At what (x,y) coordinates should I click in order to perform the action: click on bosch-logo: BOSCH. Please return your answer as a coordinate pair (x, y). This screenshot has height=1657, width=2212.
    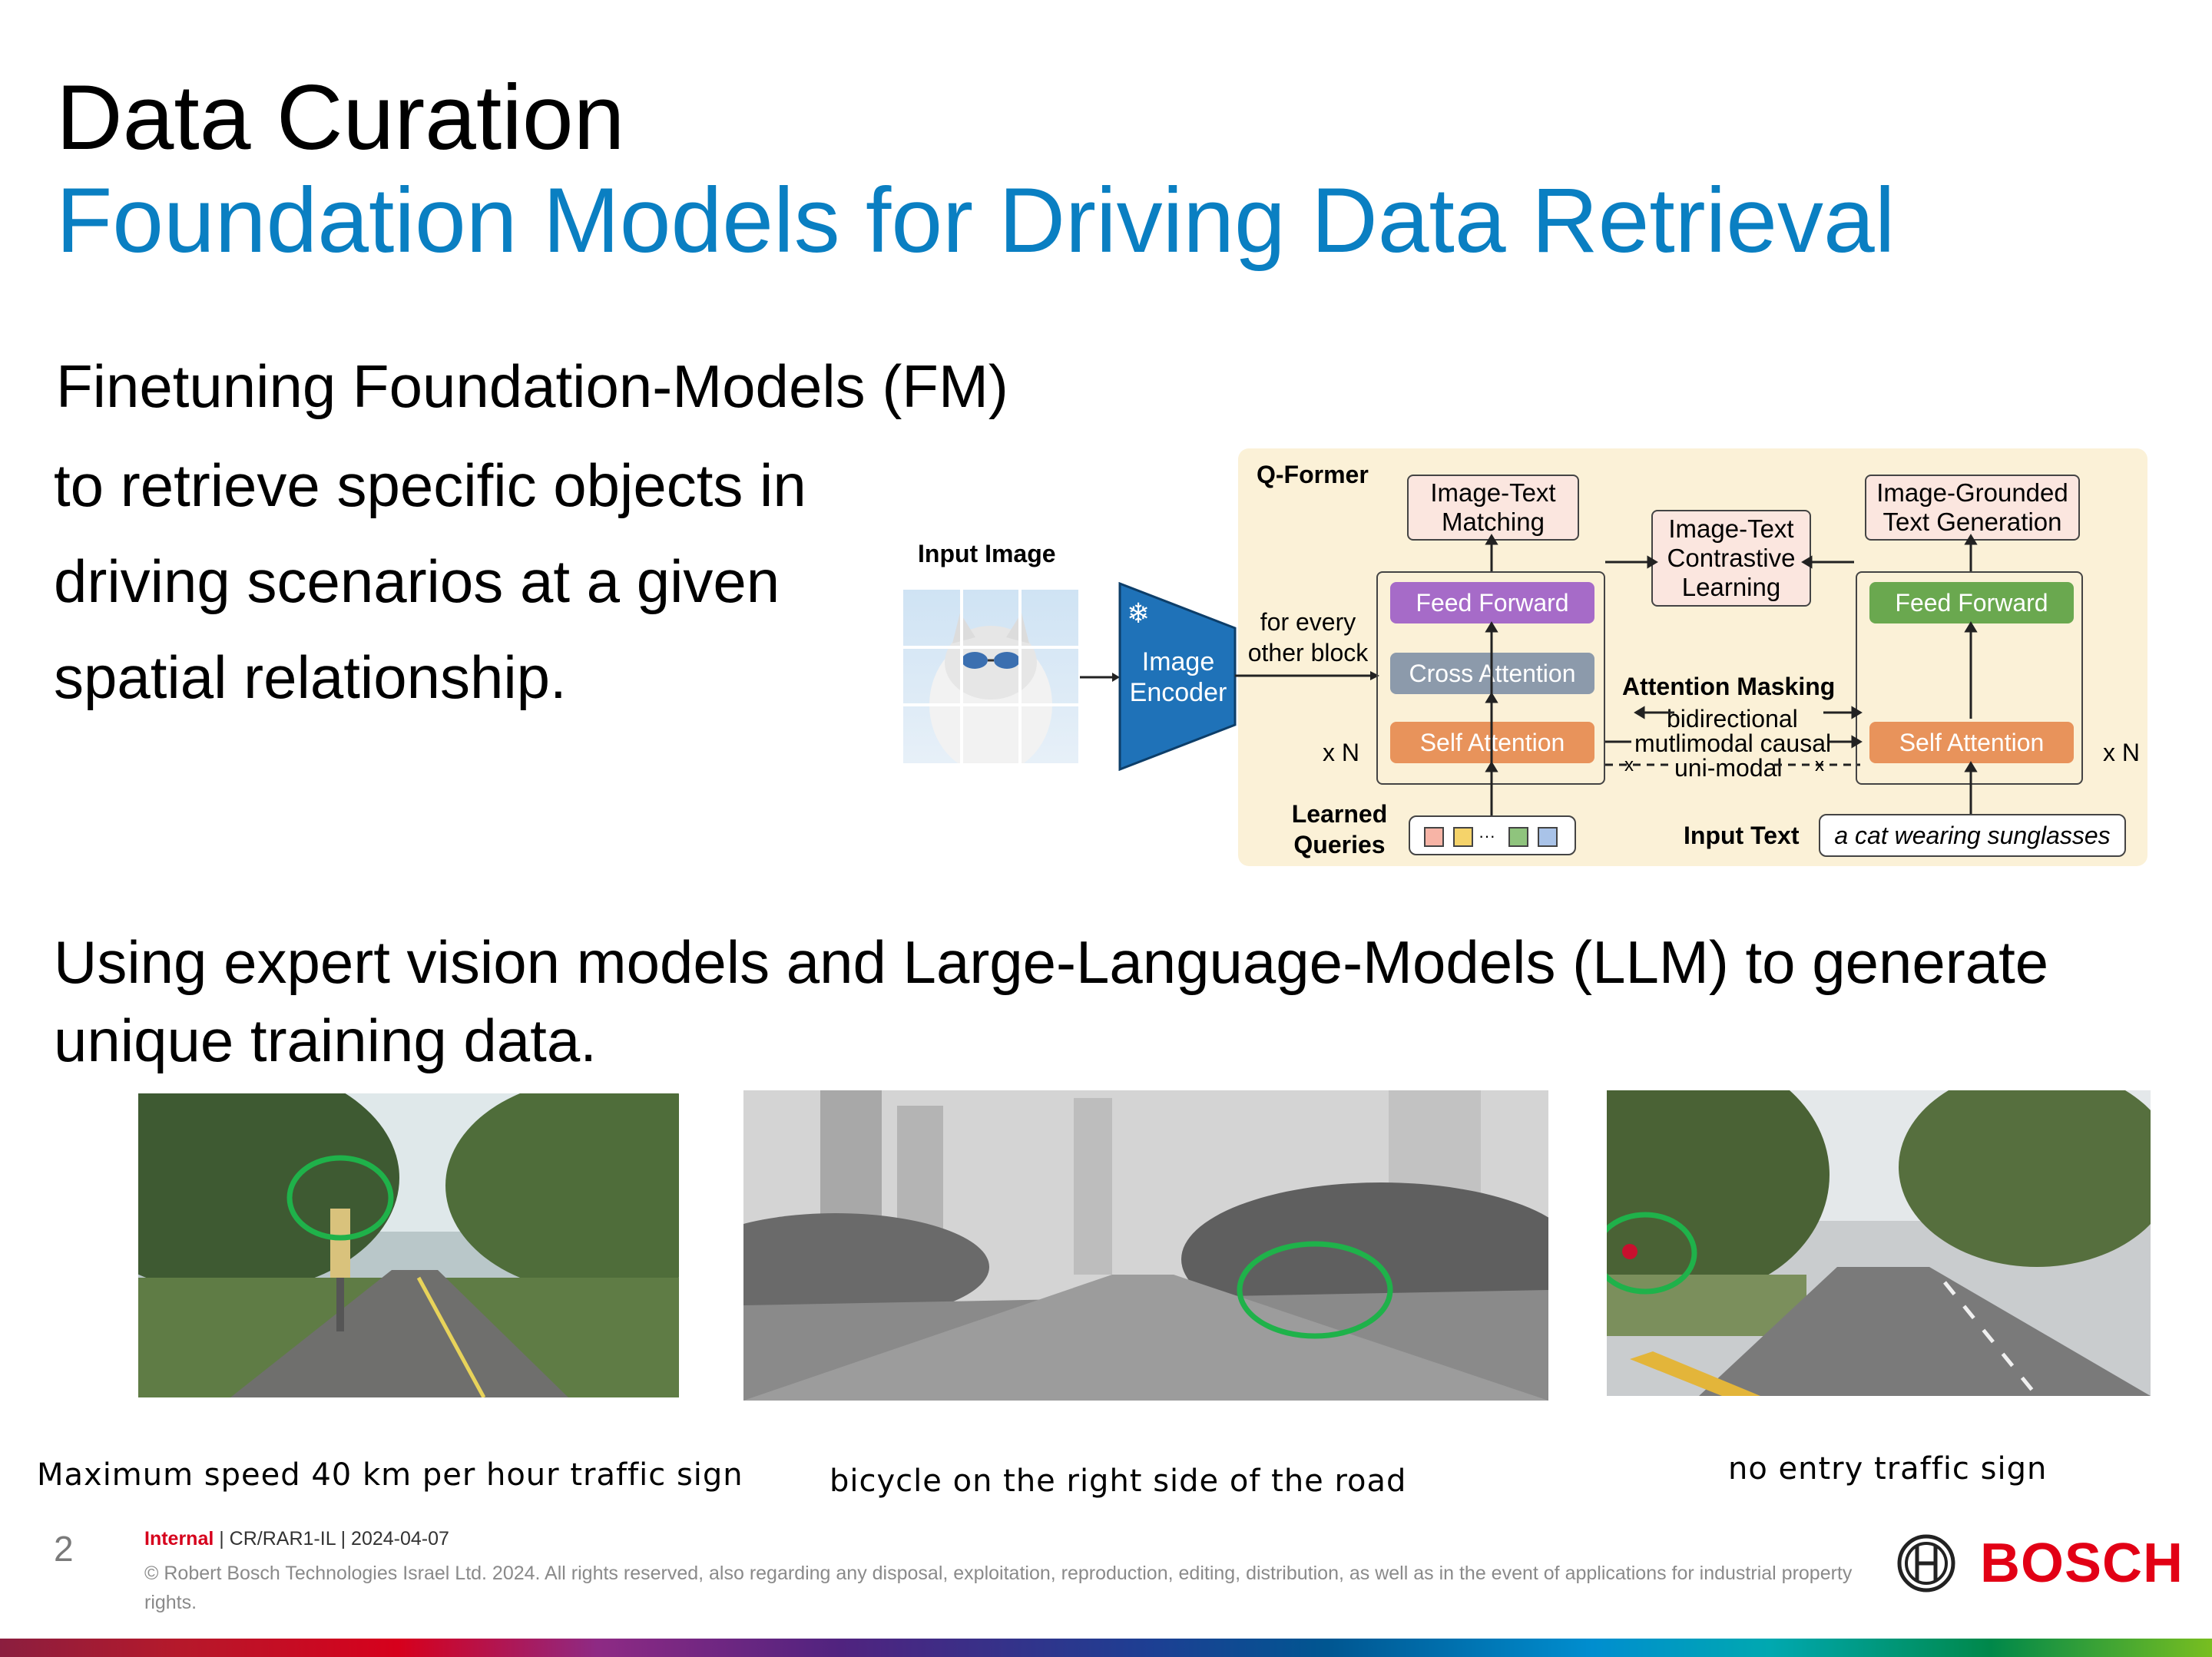
    Looking at the image, I should click on (2082, 1564).